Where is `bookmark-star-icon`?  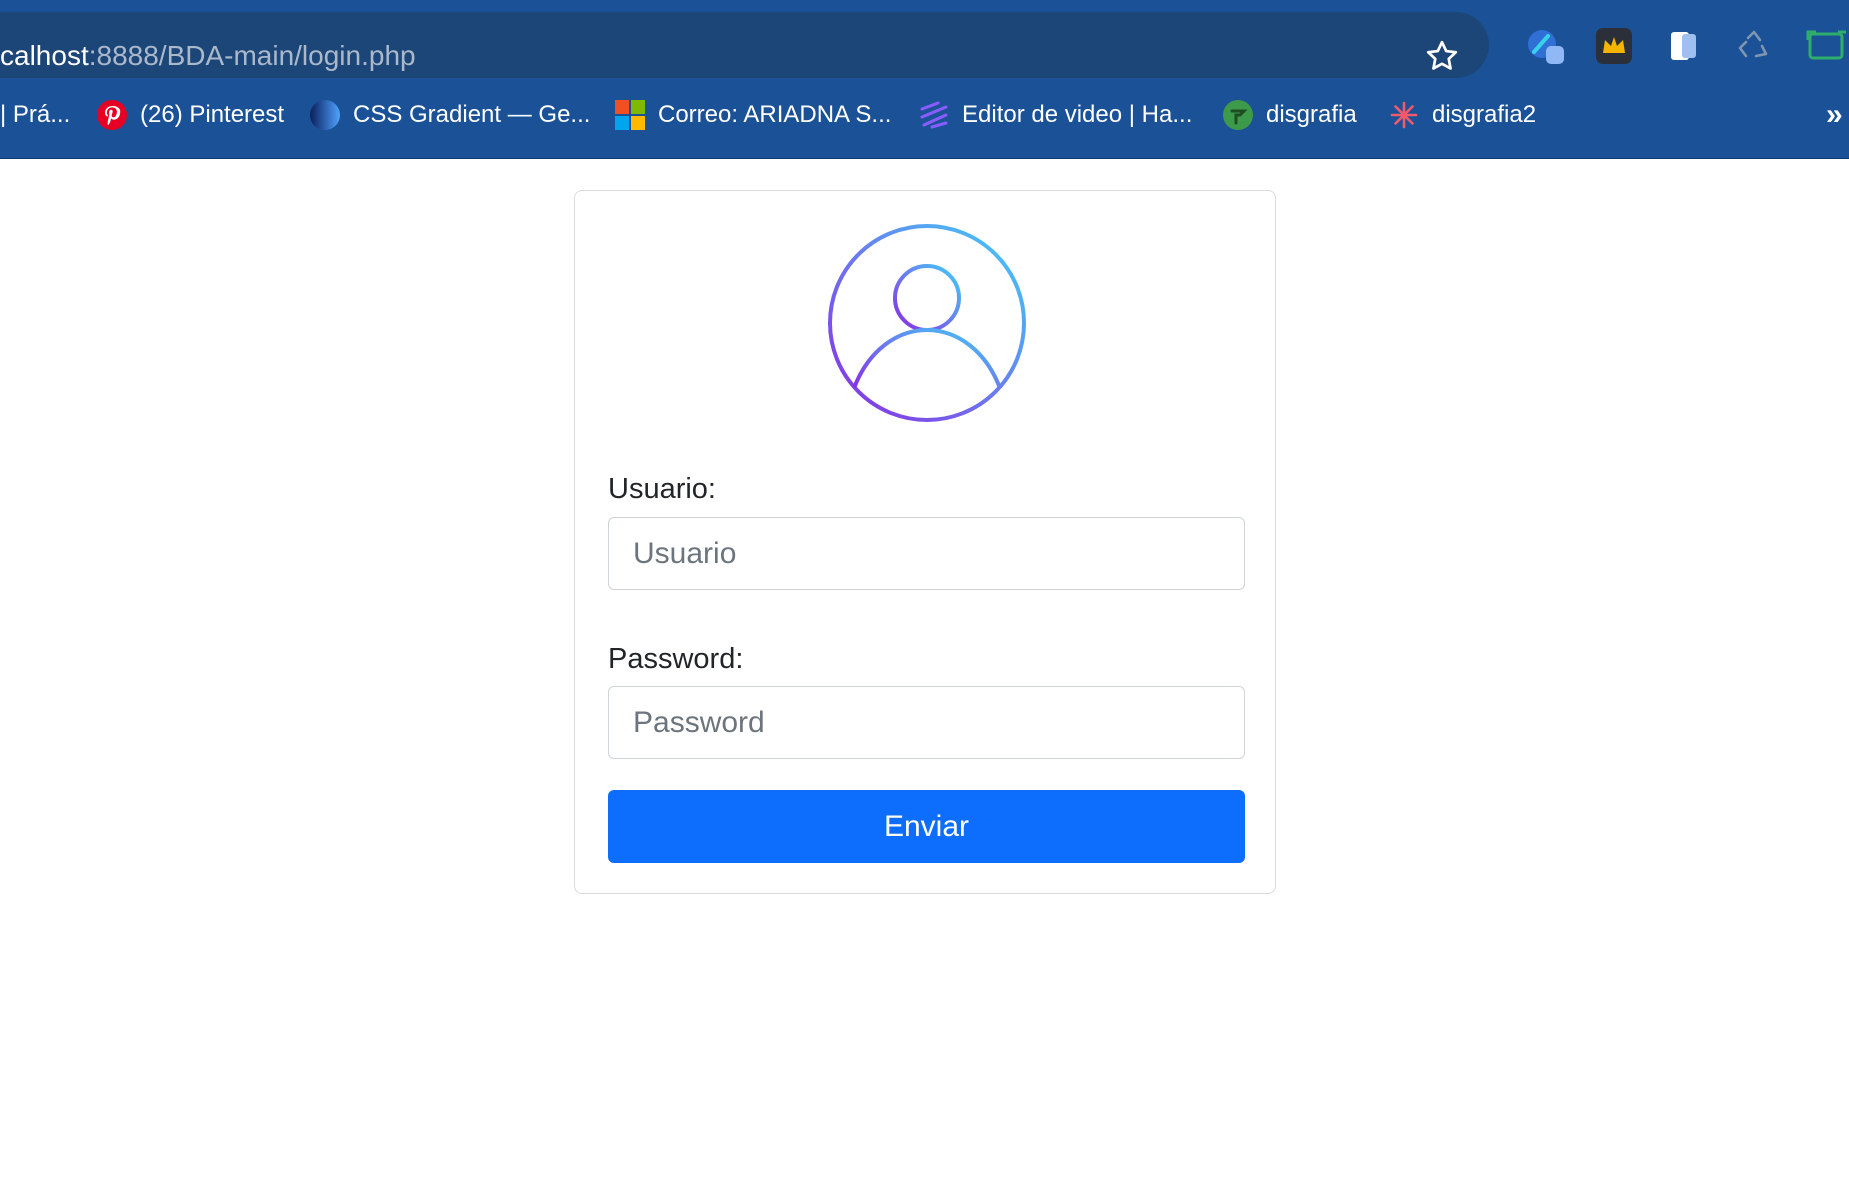
bookmark-star-icon is located at coordinates (1442, 56).